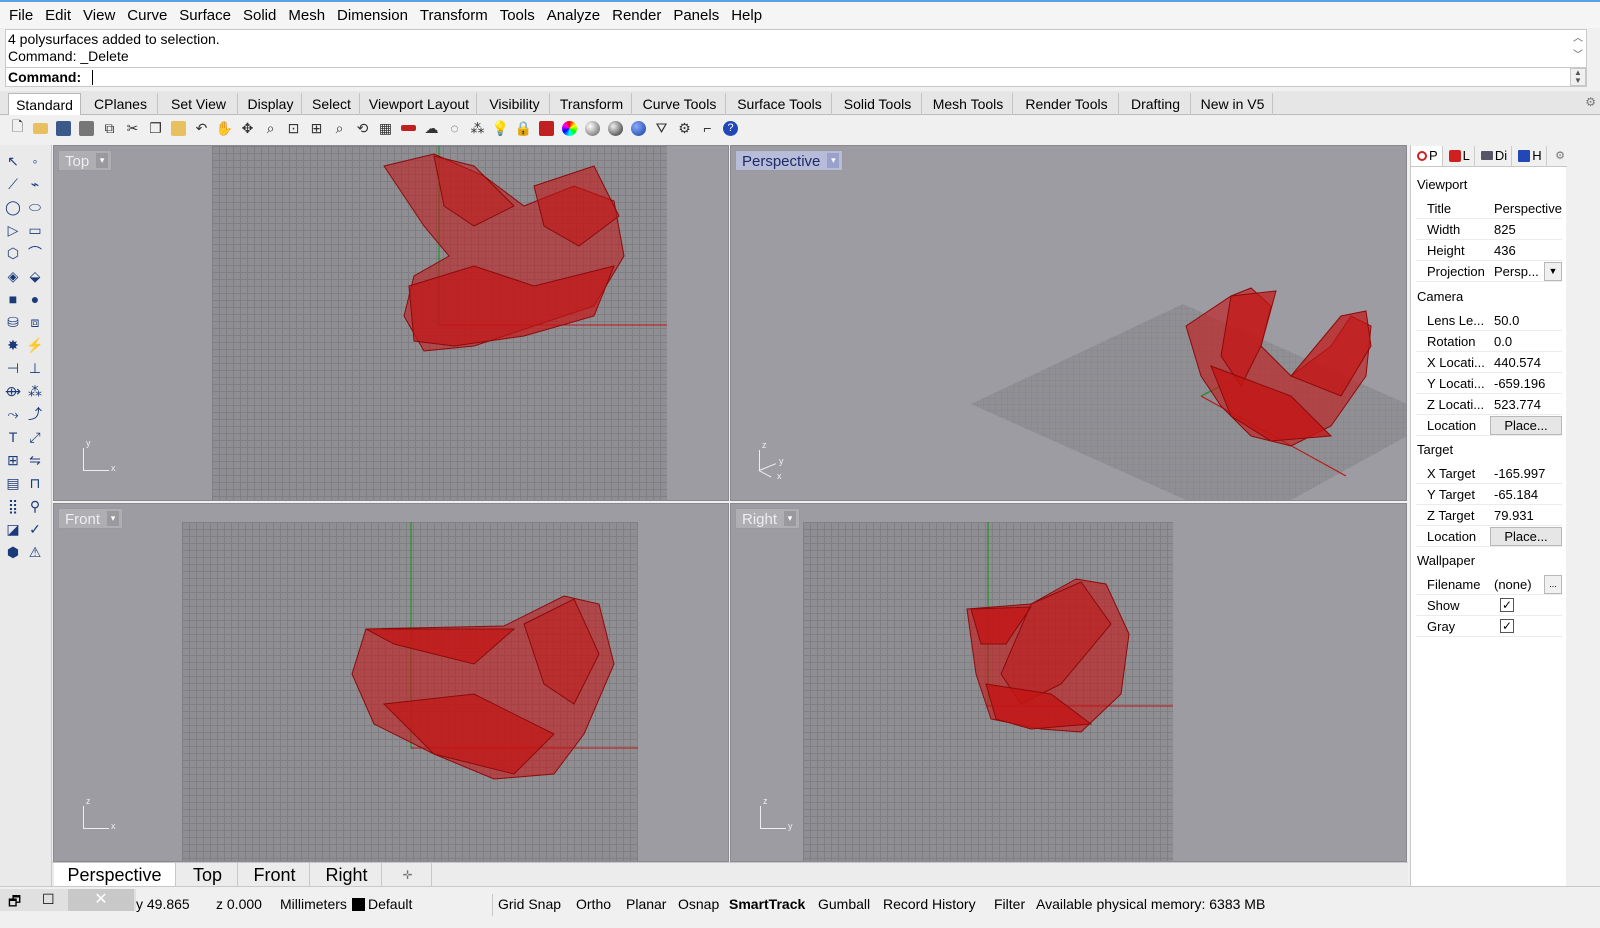 Image resolution: width=1600 pixels, height=928 pixels. What do you see at coordinates (247, 128) in the screenshot?
I see `move-view-icon: ✥` at bounding box center [247, 128].